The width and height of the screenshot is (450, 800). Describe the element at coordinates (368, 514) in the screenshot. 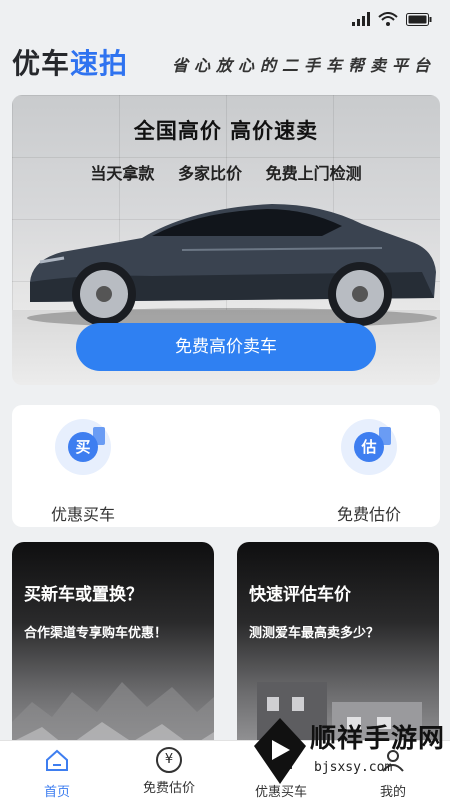

I see `quick-action-label: 免费估价` at that location.